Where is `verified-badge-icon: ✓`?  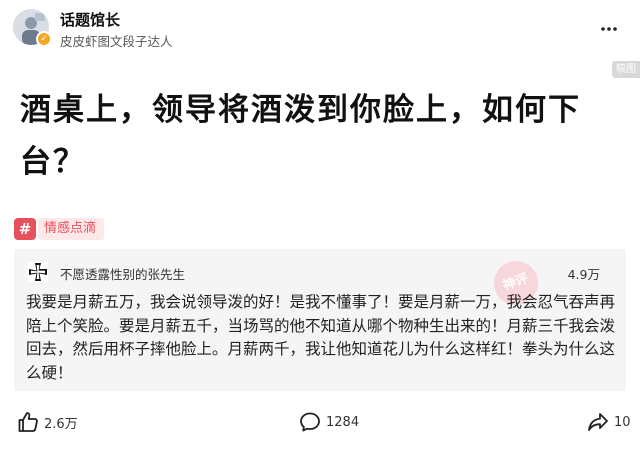 verified-badge-icon: ✓ is located at coordinates (44, 39).